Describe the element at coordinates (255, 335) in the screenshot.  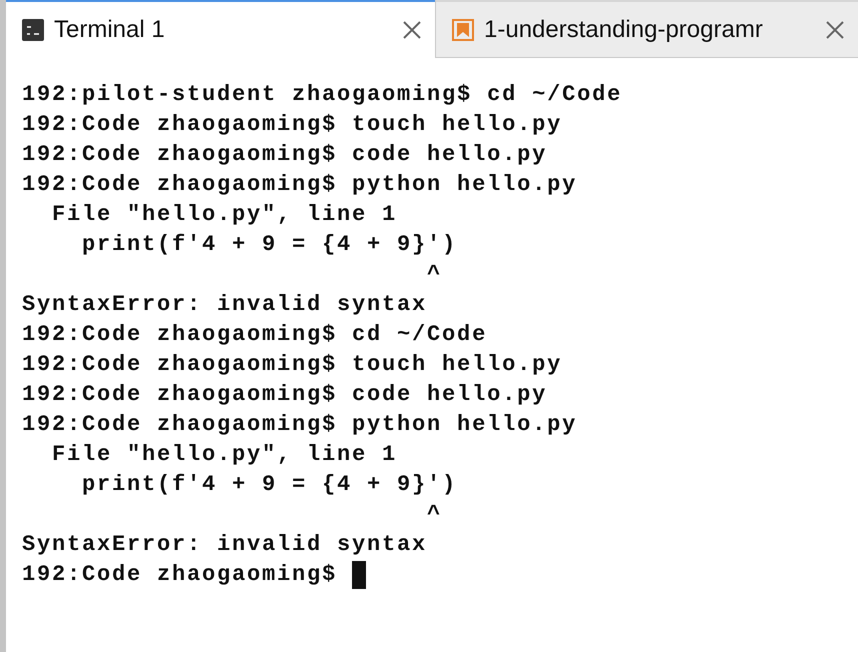
I see `terminal-line: 192:Code zhaogaoming$ cd ~/Code` at that location.